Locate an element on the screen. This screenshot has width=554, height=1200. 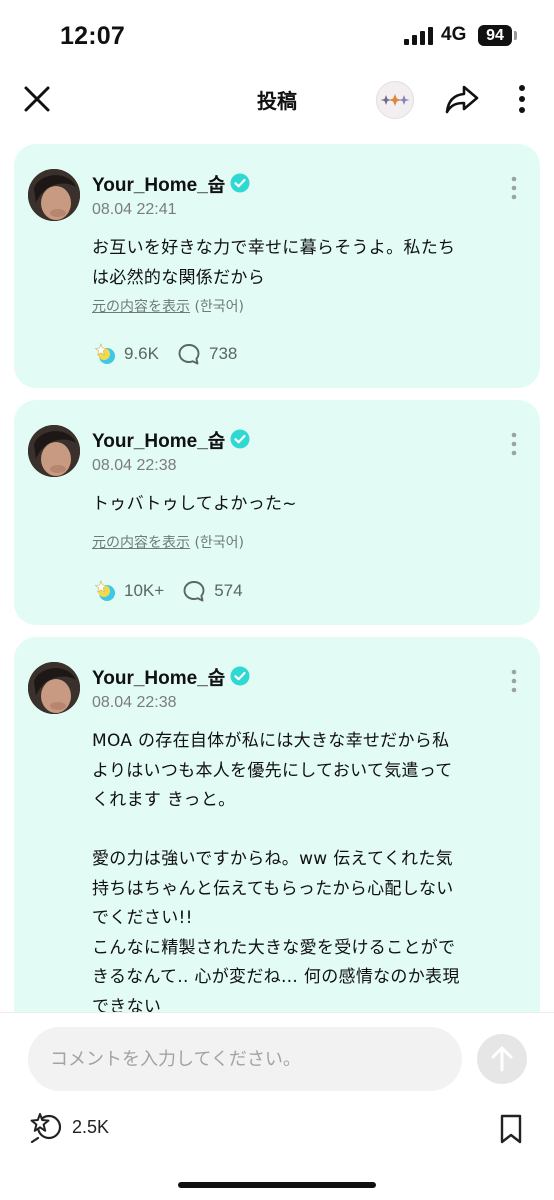
like-count: 10K+ is located at coordinates (144, 590).